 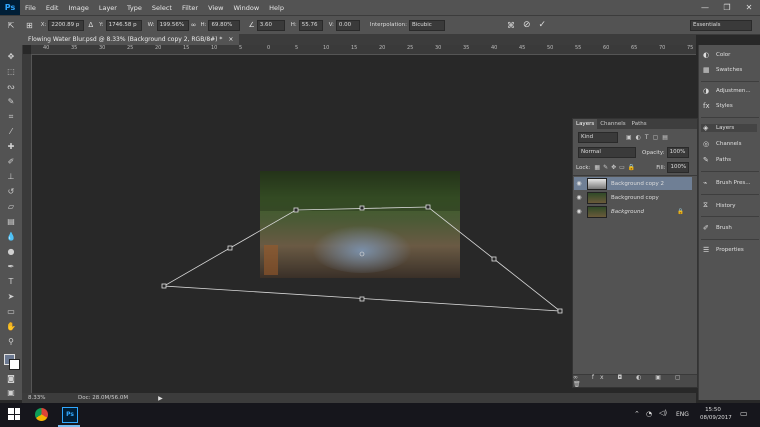 I want to click on dock-brush: ✐ Brush, so click(x=717, y=228).